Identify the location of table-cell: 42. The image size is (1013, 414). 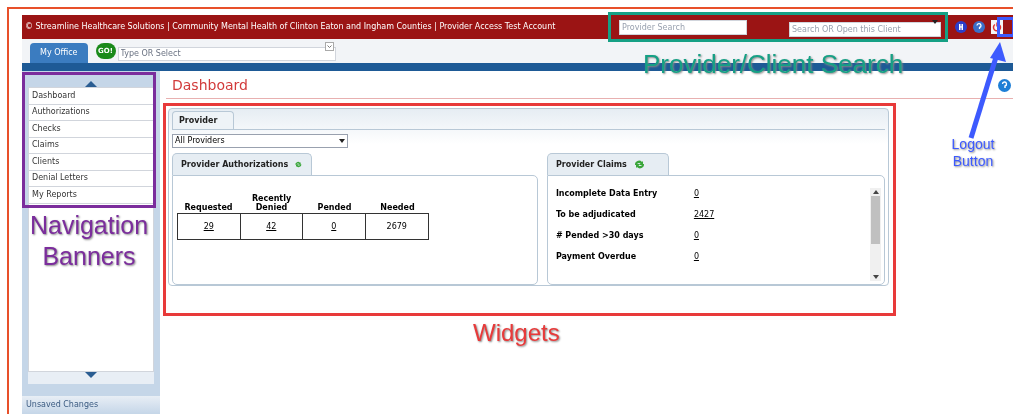
(271, 226).